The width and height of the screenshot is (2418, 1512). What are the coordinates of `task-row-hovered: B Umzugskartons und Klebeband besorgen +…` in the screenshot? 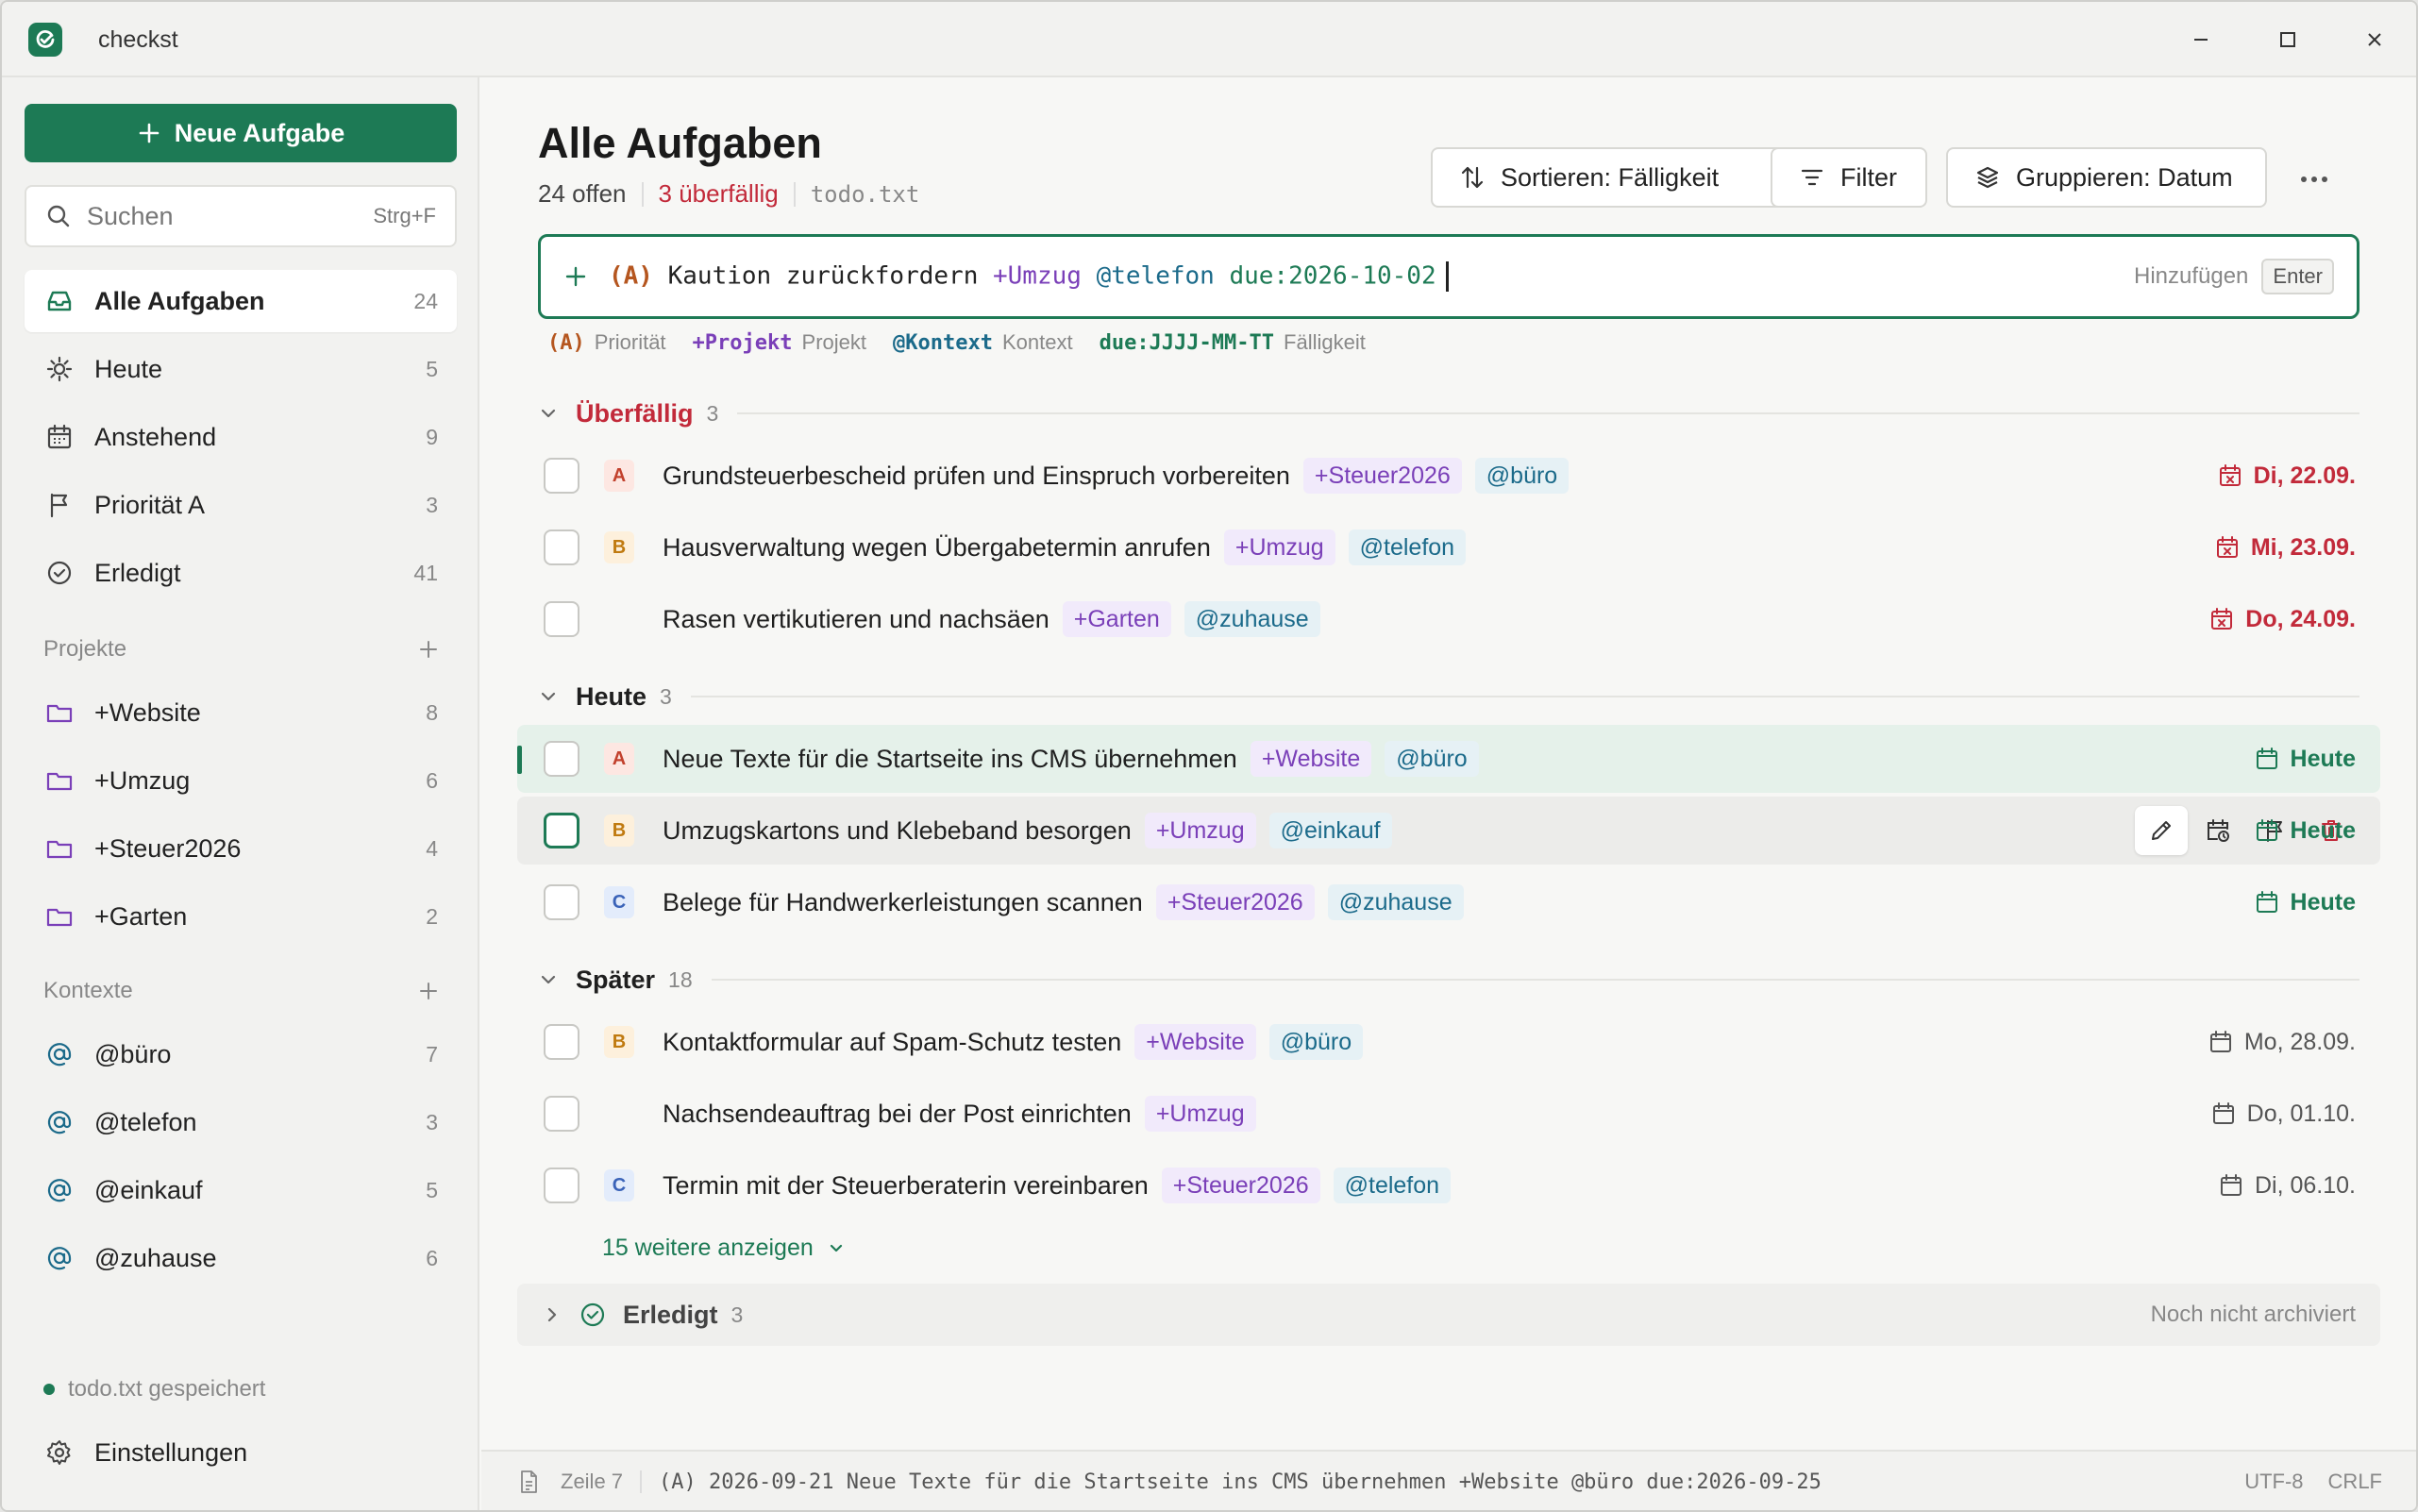 It's located at (1448, 831).